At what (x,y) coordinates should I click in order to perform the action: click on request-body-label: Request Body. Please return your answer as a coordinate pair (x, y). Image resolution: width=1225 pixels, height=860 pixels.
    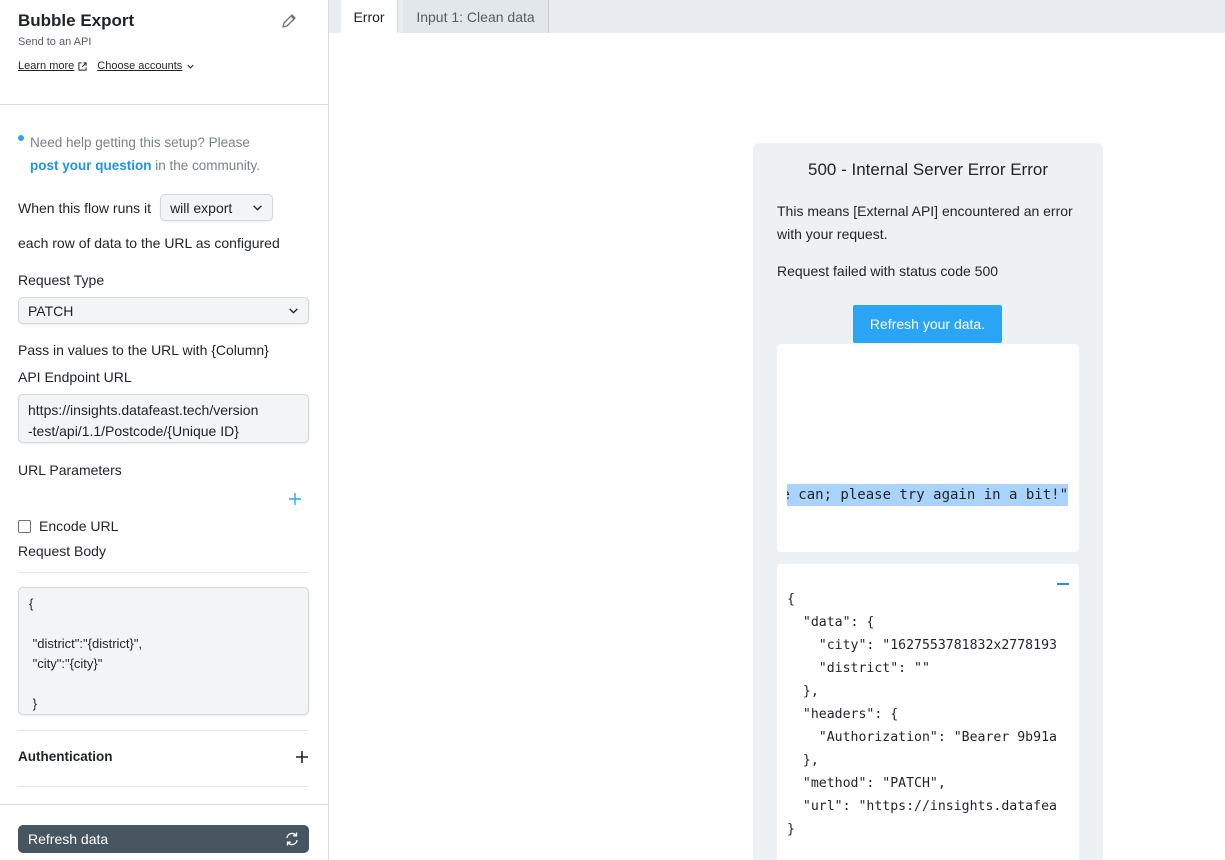
    Looking at the image, I should click on (62, 551).